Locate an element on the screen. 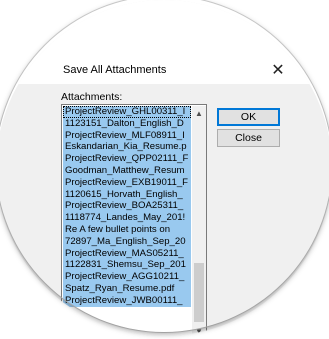 This screenshot has height=339, width=329. scroll-down-icon: ▼ is located at coordinates (199, 330).